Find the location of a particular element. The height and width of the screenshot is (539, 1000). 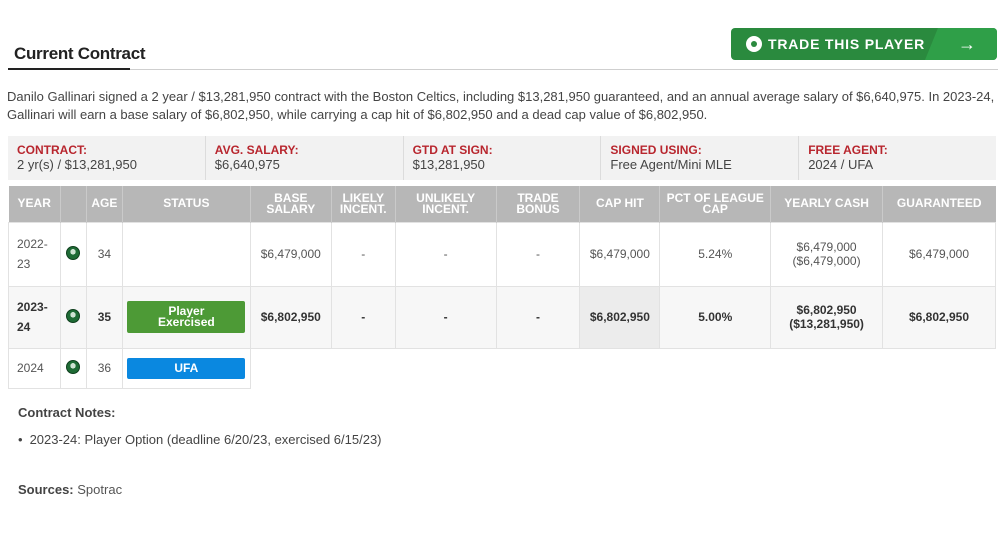

contract-notes-title: Contract Notes: is located at coordinates (67, 412).